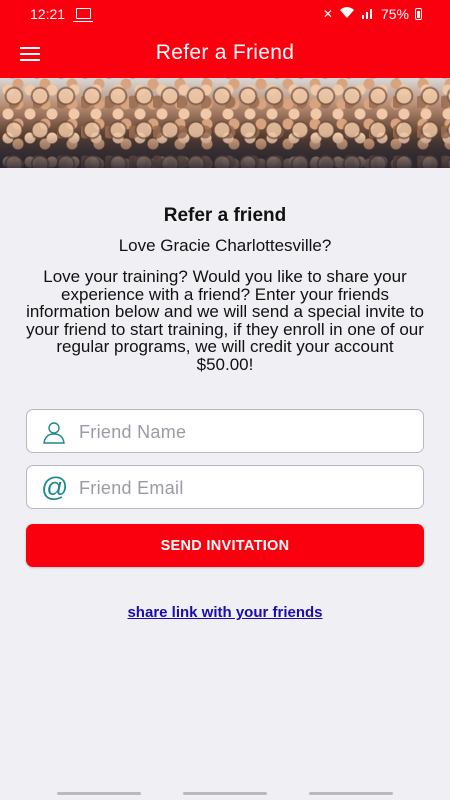 The image size is (450, 800). What do you see at coordinates (83, 15) in the screenshot?
I see `cast-icon` at bounding box center [83, 15].